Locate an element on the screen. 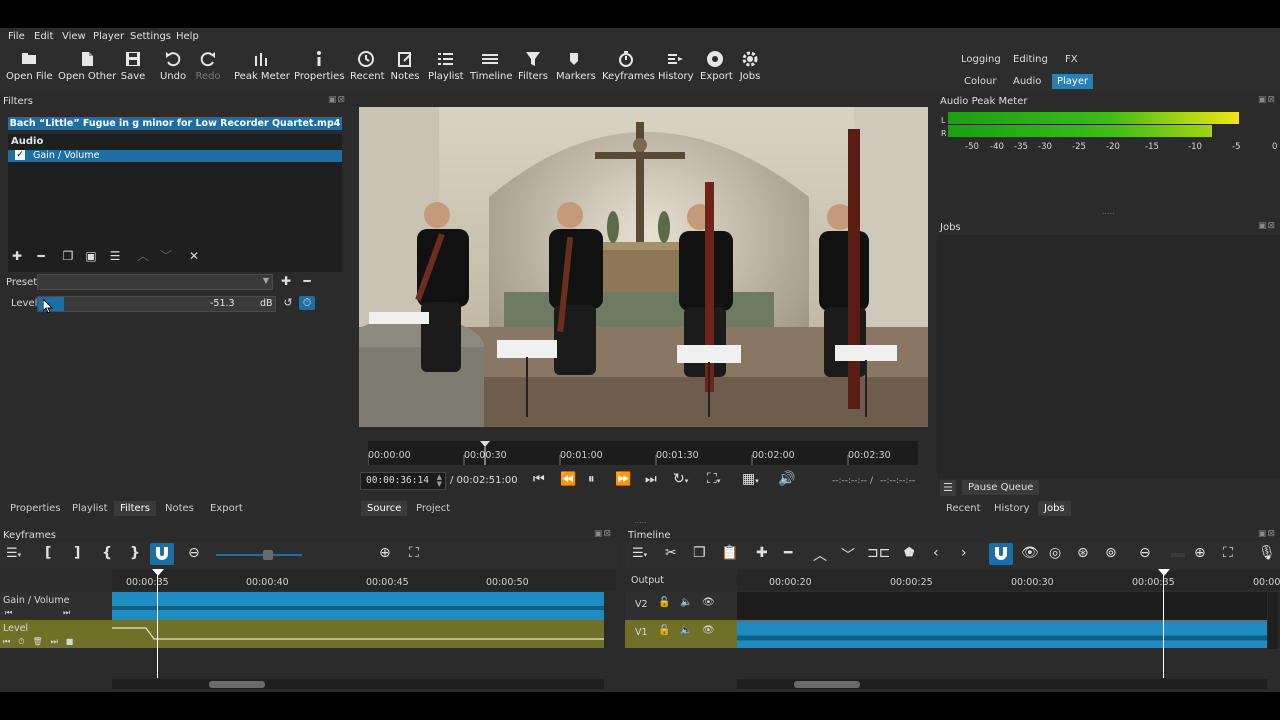 The height and width of the screenshot is (720, 1280). scrub-drag-icon: 👁 is located at coordinates (1030, 553).